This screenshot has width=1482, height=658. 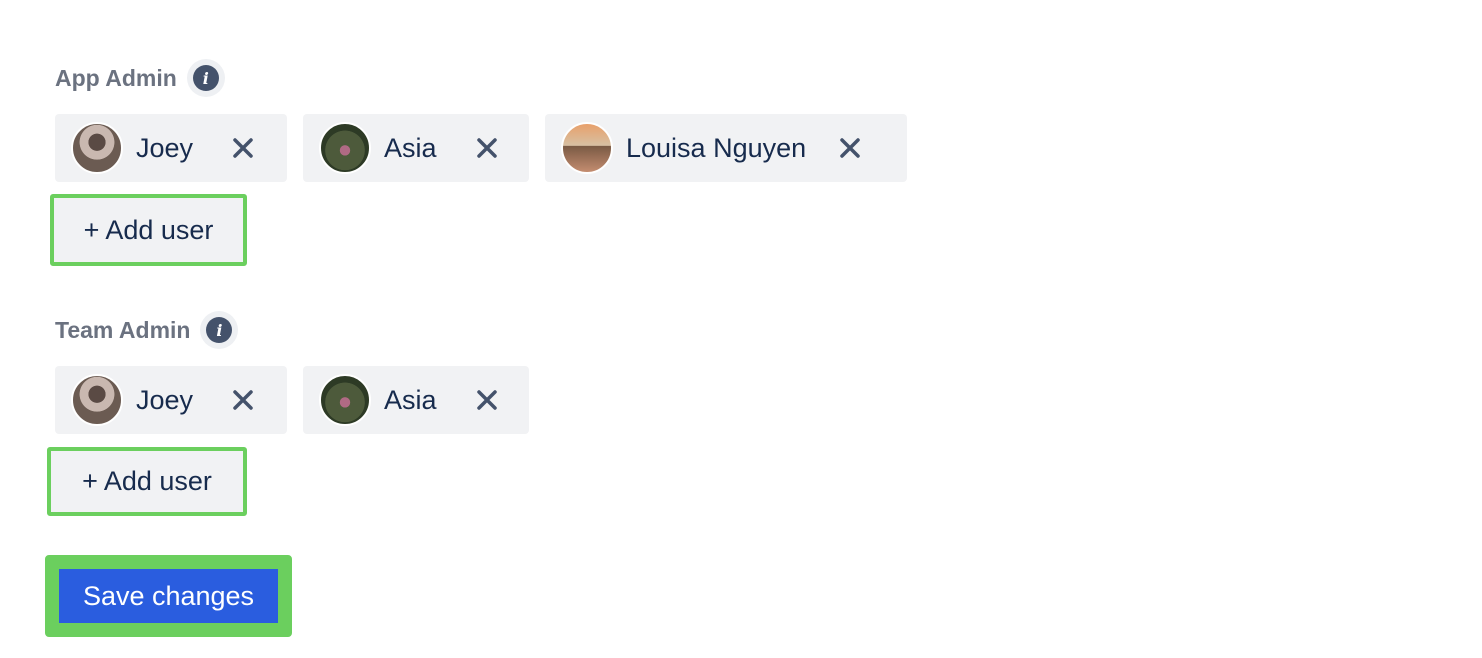 What do you see at coordinates (116, 77) in the screenshot?
I see `section-label-text: App Admin` at bounding box center [116, 77].